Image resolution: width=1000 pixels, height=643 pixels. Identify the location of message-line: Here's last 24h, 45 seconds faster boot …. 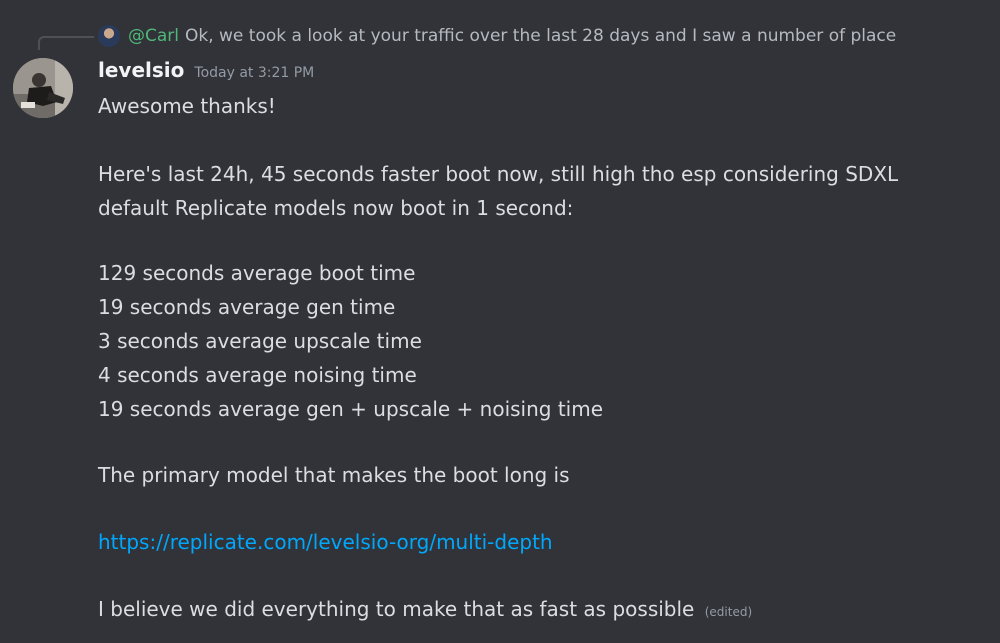
(498, 174).